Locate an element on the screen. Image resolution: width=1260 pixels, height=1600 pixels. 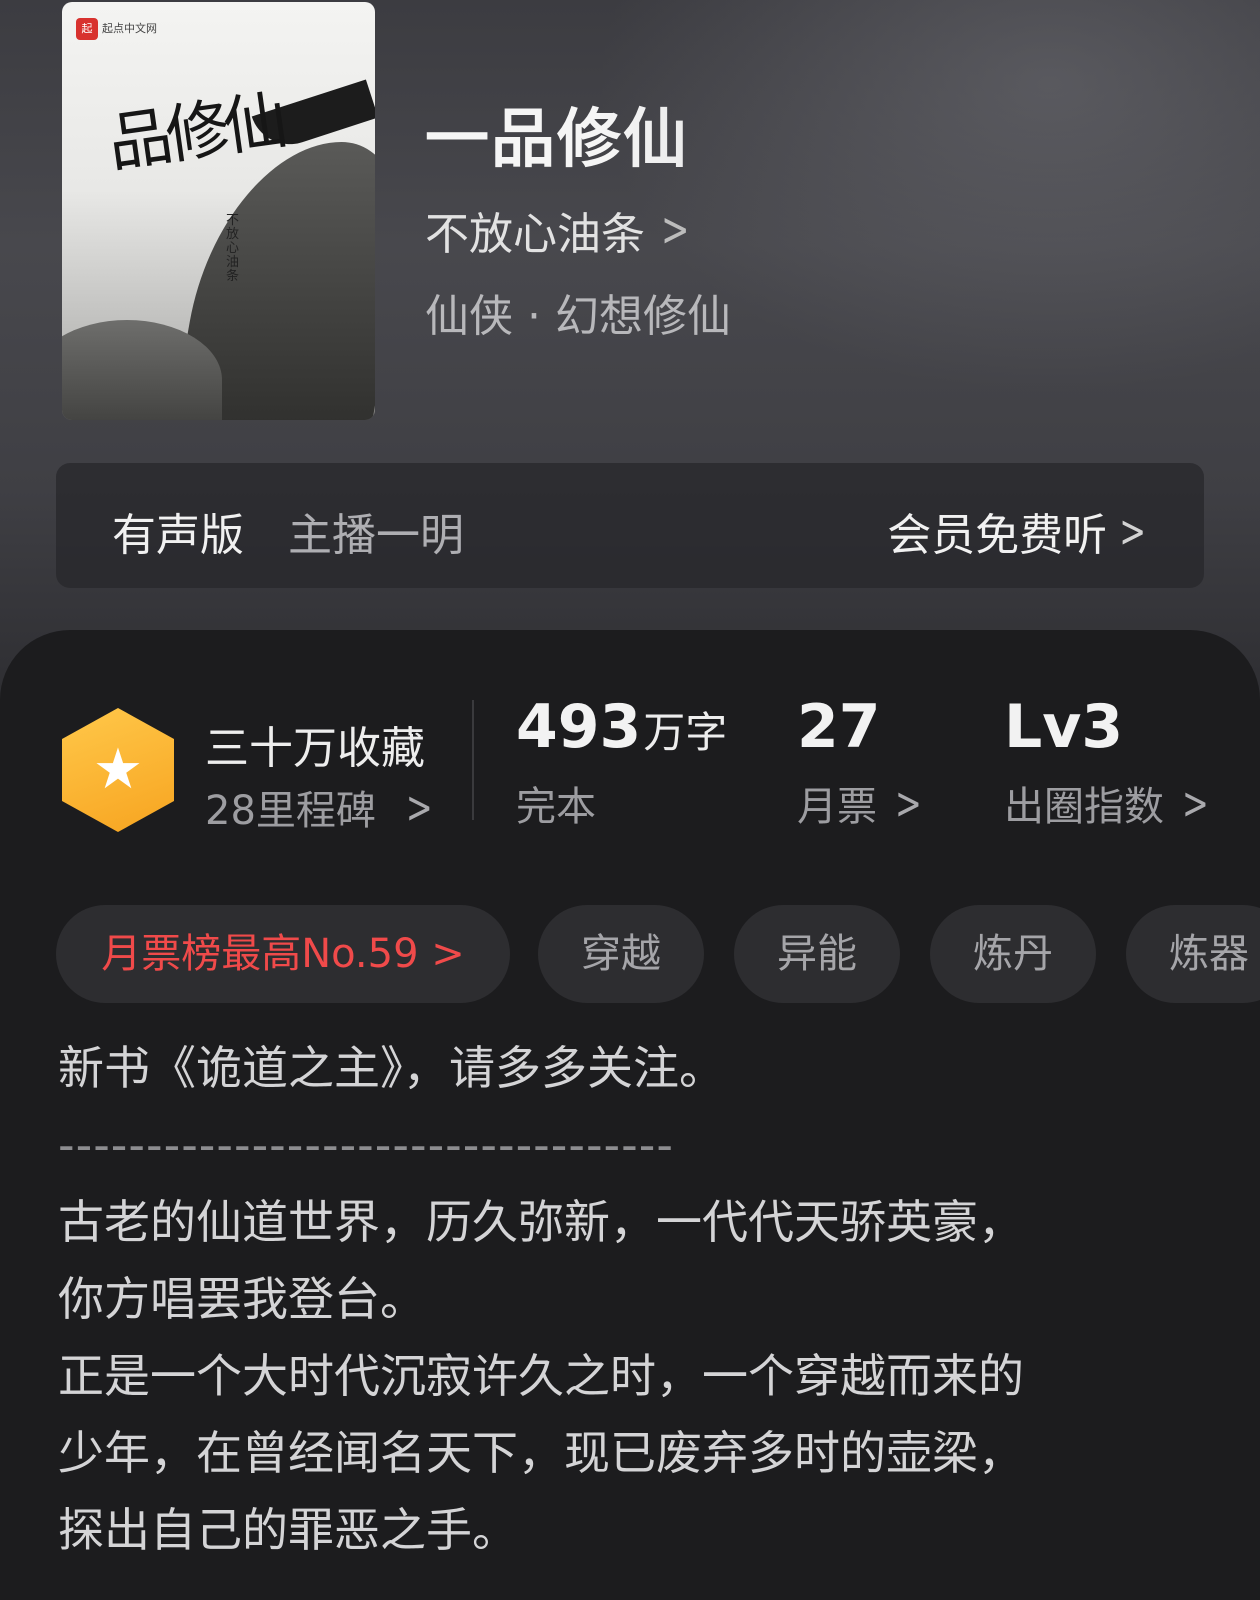
influence-label: 出圈指数 is located at coordinates (1084, 807).